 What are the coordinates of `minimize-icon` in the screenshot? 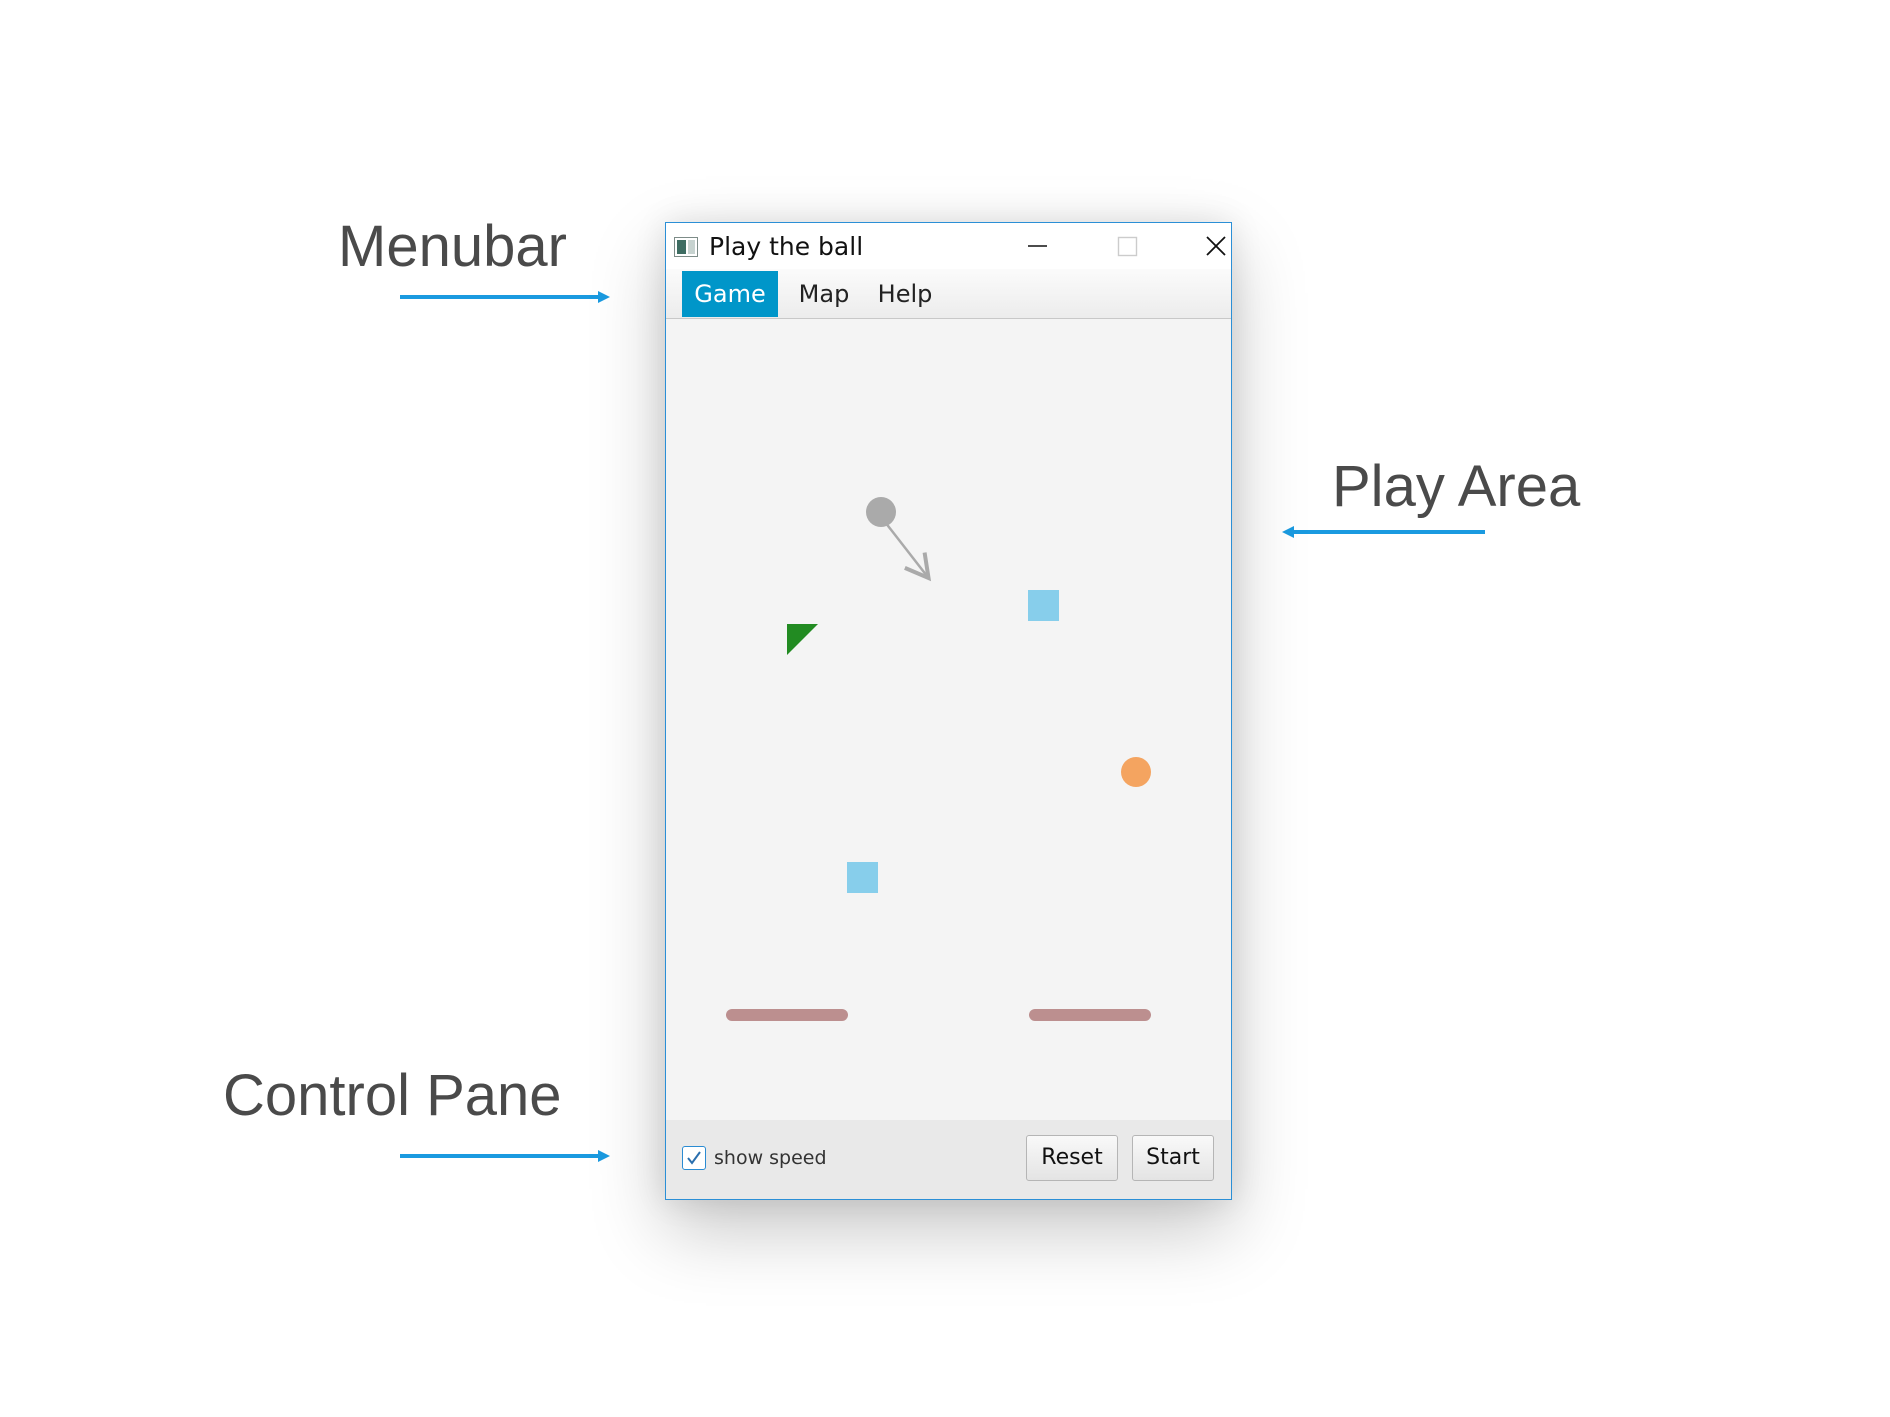 It's located at (1037, 246).